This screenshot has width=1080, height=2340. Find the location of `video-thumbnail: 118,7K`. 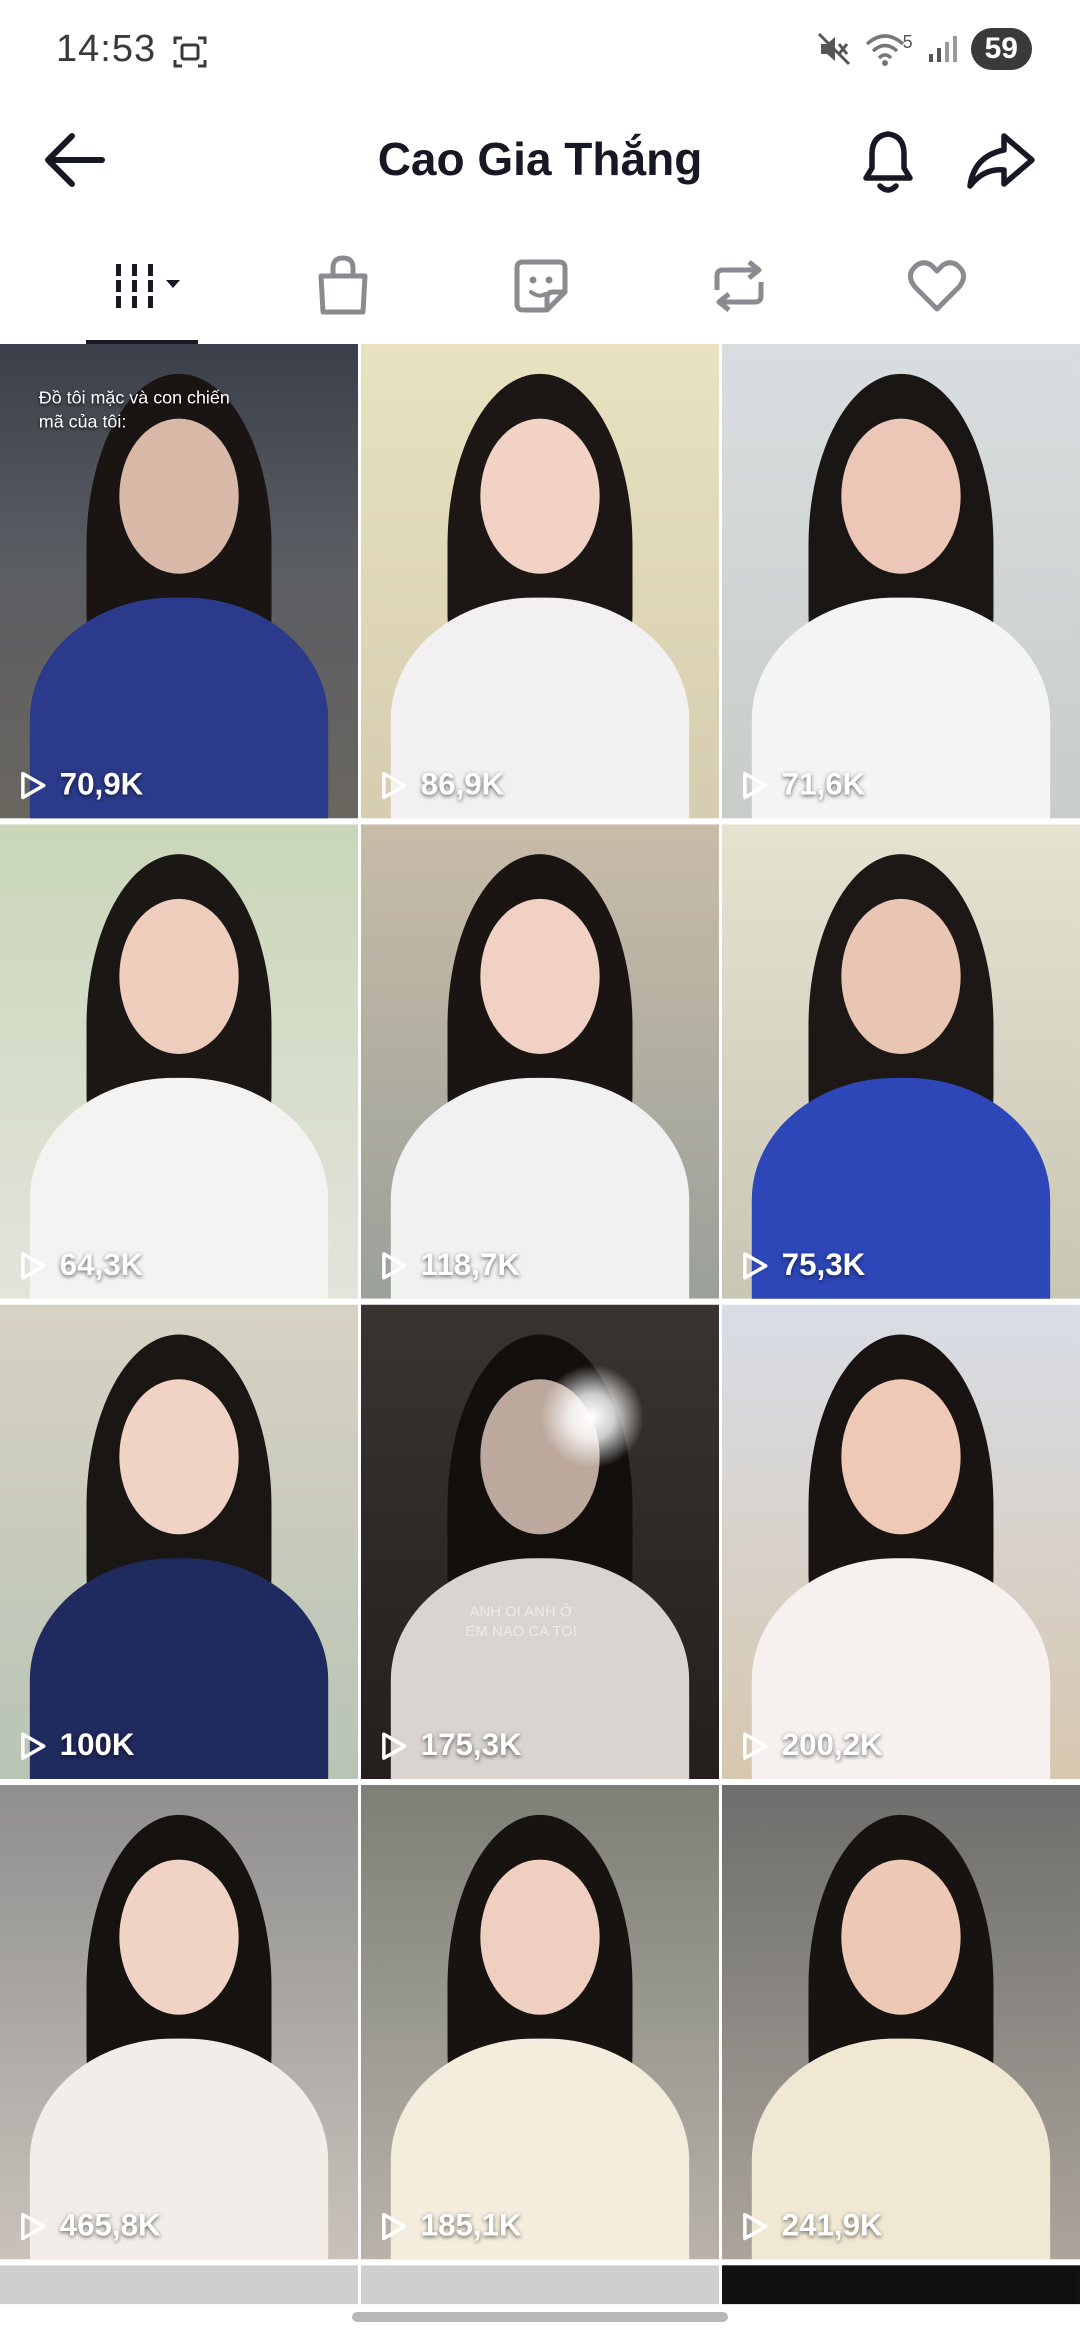

video-thumbnail: 118,7K is located at coordinates (539, 1061).